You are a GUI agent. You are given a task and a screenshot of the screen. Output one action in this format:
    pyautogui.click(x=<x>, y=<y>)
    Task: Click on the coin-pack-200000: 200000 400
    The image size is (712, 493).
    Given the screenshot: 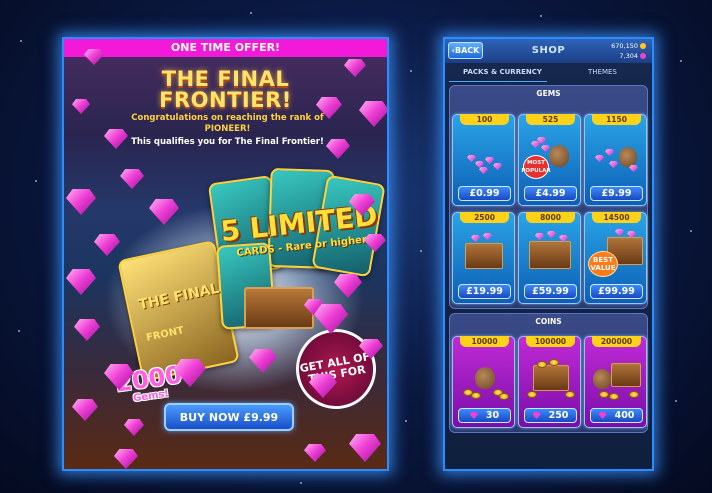 What is the action you would take?
    pyautogui.click(x=615, y=382)
    